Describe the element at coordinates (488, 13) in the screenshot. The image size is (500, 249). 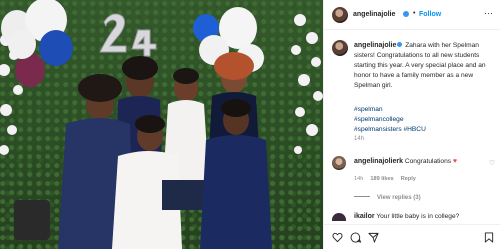
I see `more-icon: ···` at that location.